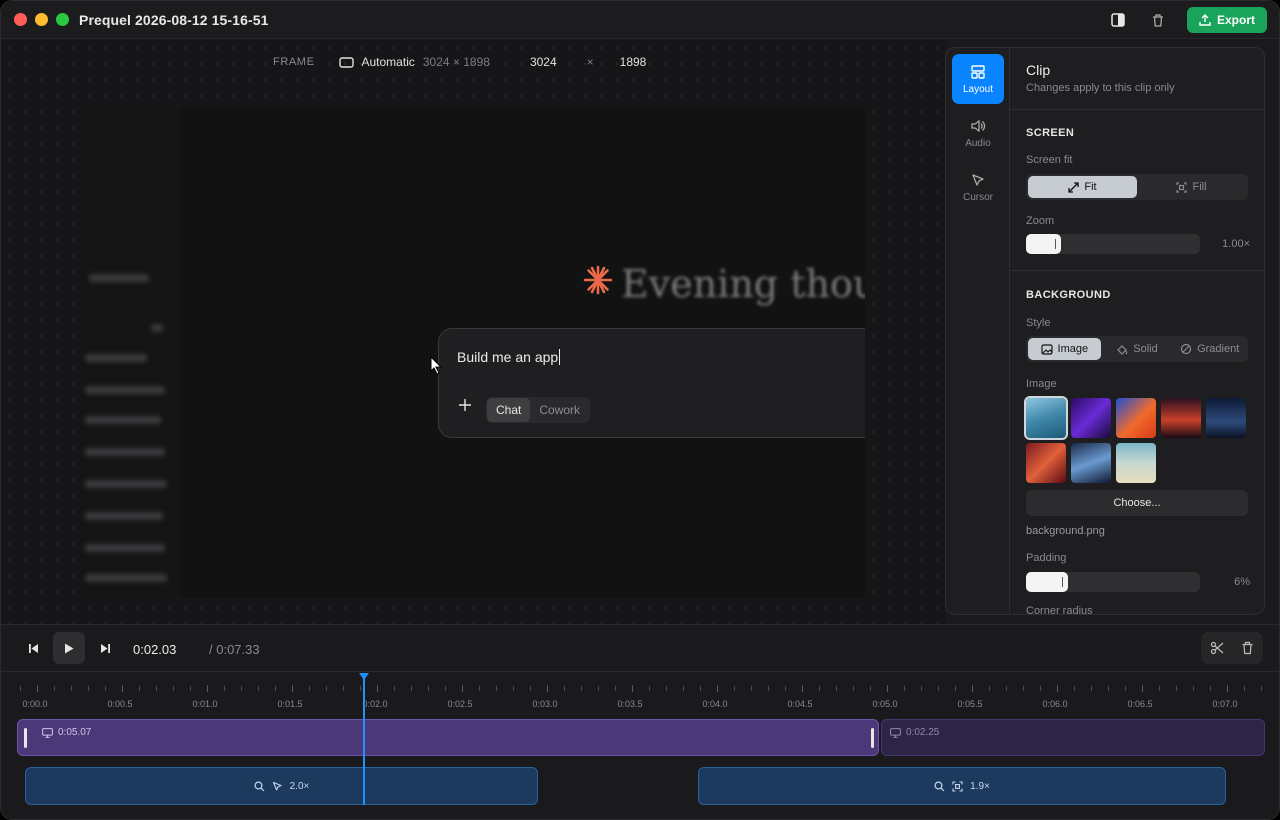  I want to click on background-style-toggle: Image Solid Gradient, so click(1137, 349).